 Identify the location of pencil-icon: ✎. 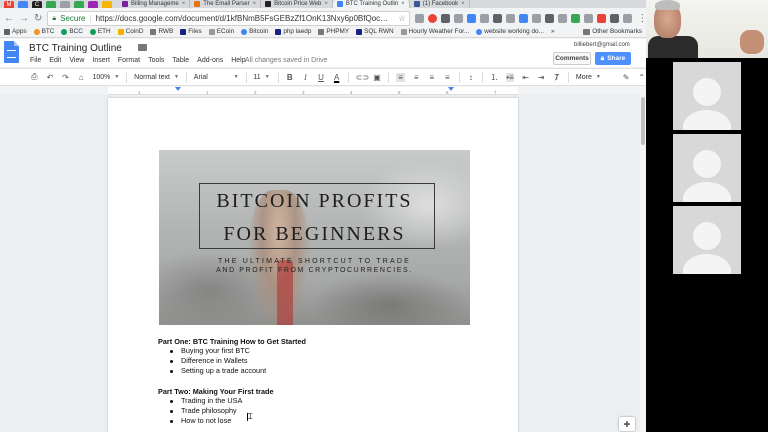
(626, 77).